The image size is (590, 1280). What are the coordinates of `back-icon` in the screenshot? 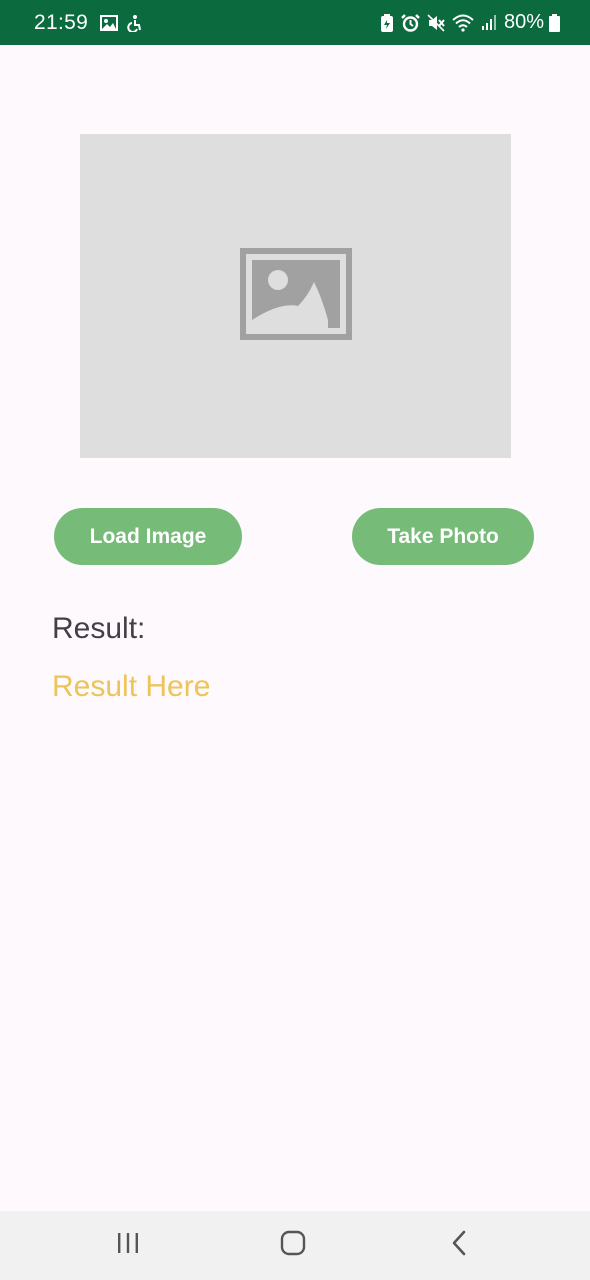 It's located at (459, 1245).